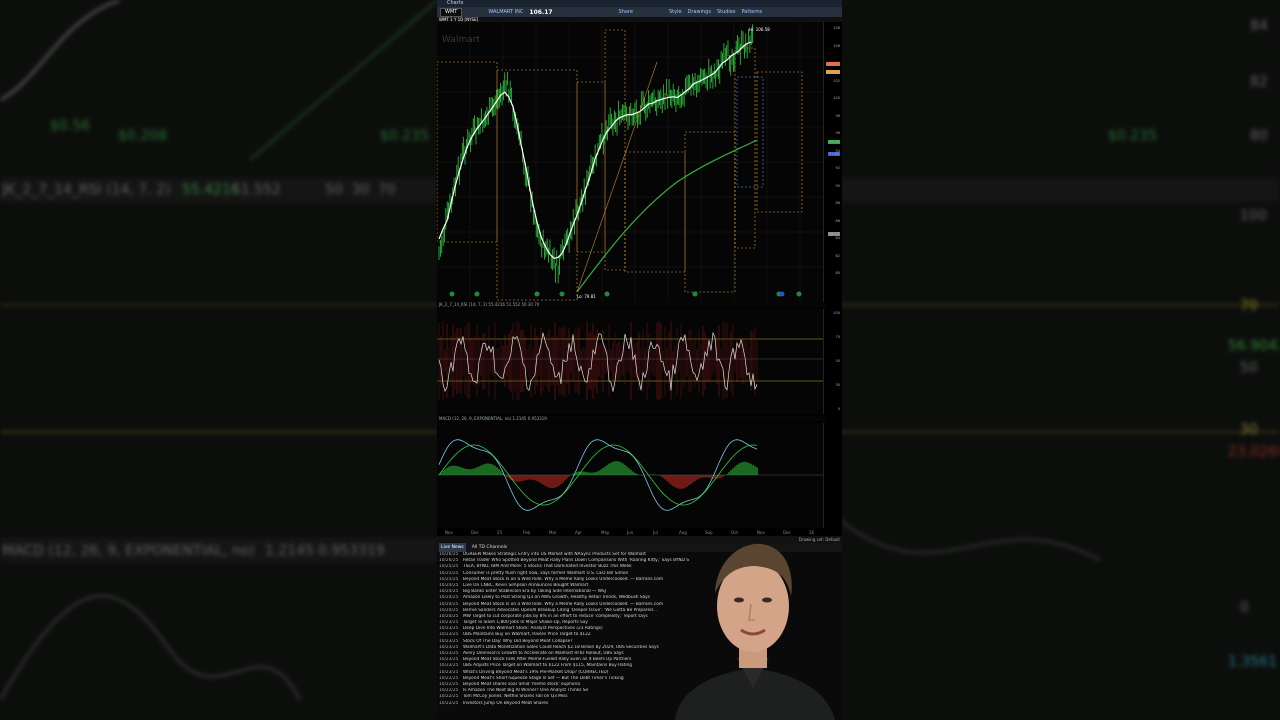 This screenshot has width=1280, height=720. I want to click on presenter-video, so click(753, 629).